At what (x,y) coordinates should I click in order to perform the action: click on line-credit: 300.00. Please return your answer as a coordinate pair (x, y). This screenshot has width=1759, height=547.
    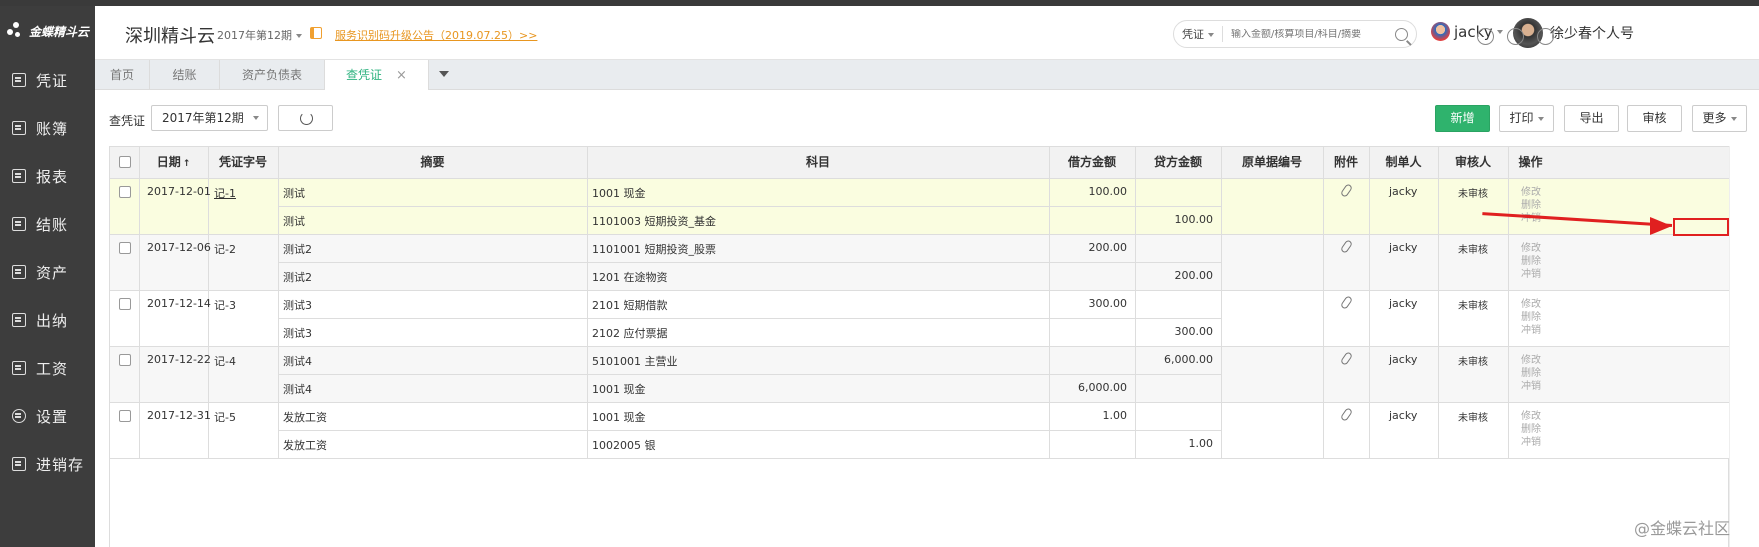
    Looking at the image, I should click on (1194, 331).